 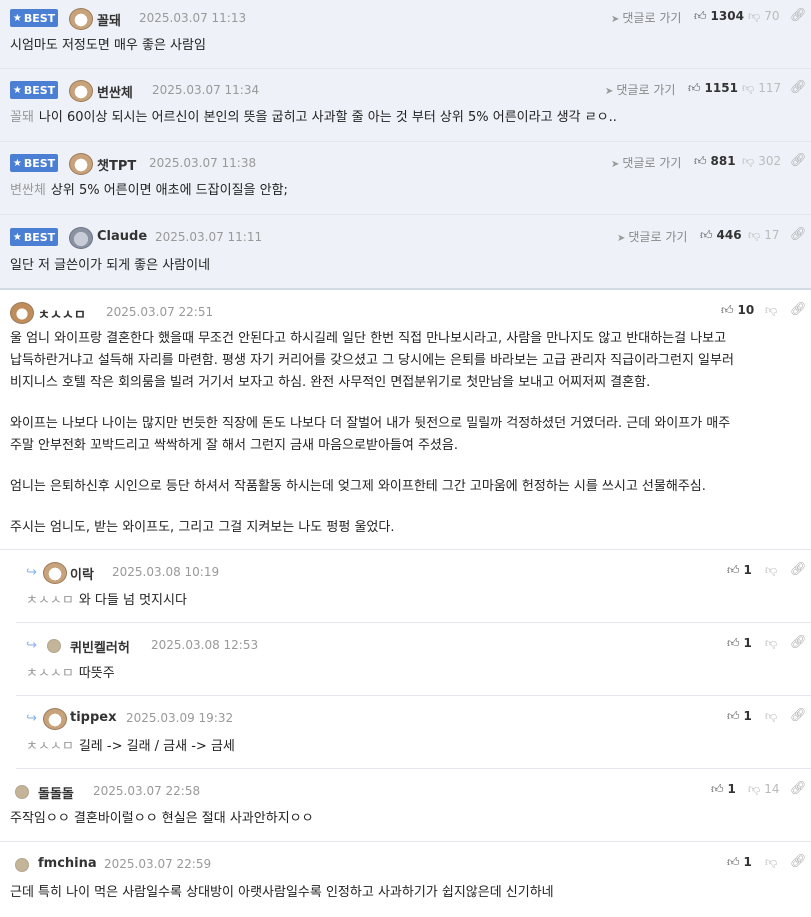 I want to click on comment-text: 일단 저 글쓴이가 되게 좋은 사람이네, so click(x=110, y=265).